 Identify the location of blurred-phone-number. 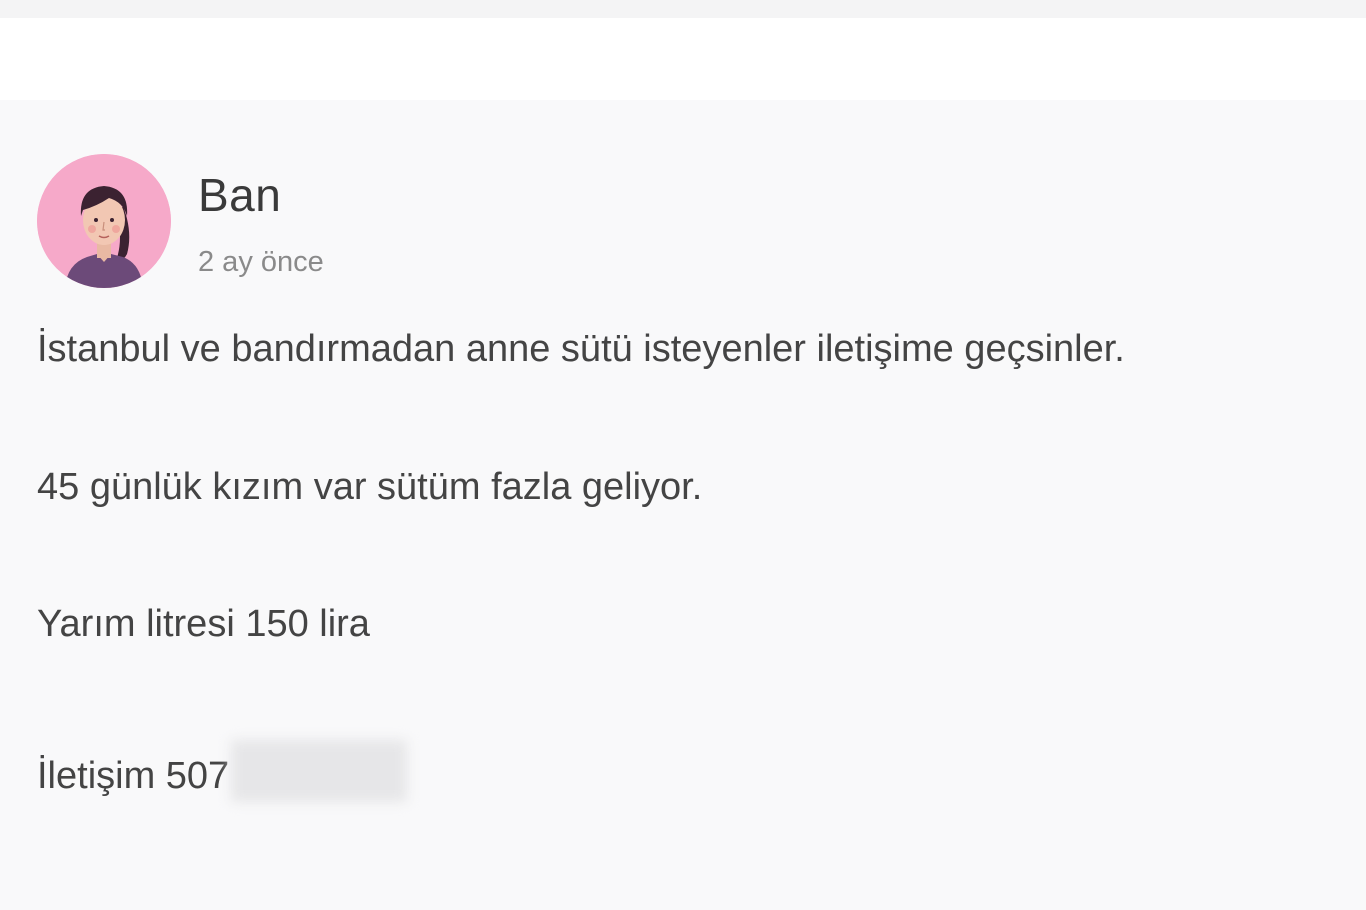
(319, 771).